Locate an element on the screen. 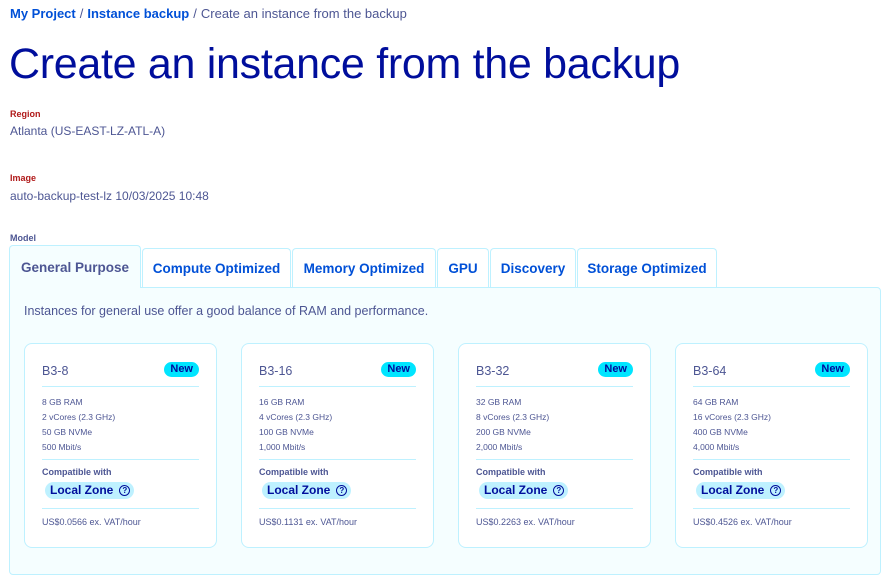 Image resolution: width=887 pixels, height=585 pixels. instance-name: B3-64 is located at coordinates (710, 371).